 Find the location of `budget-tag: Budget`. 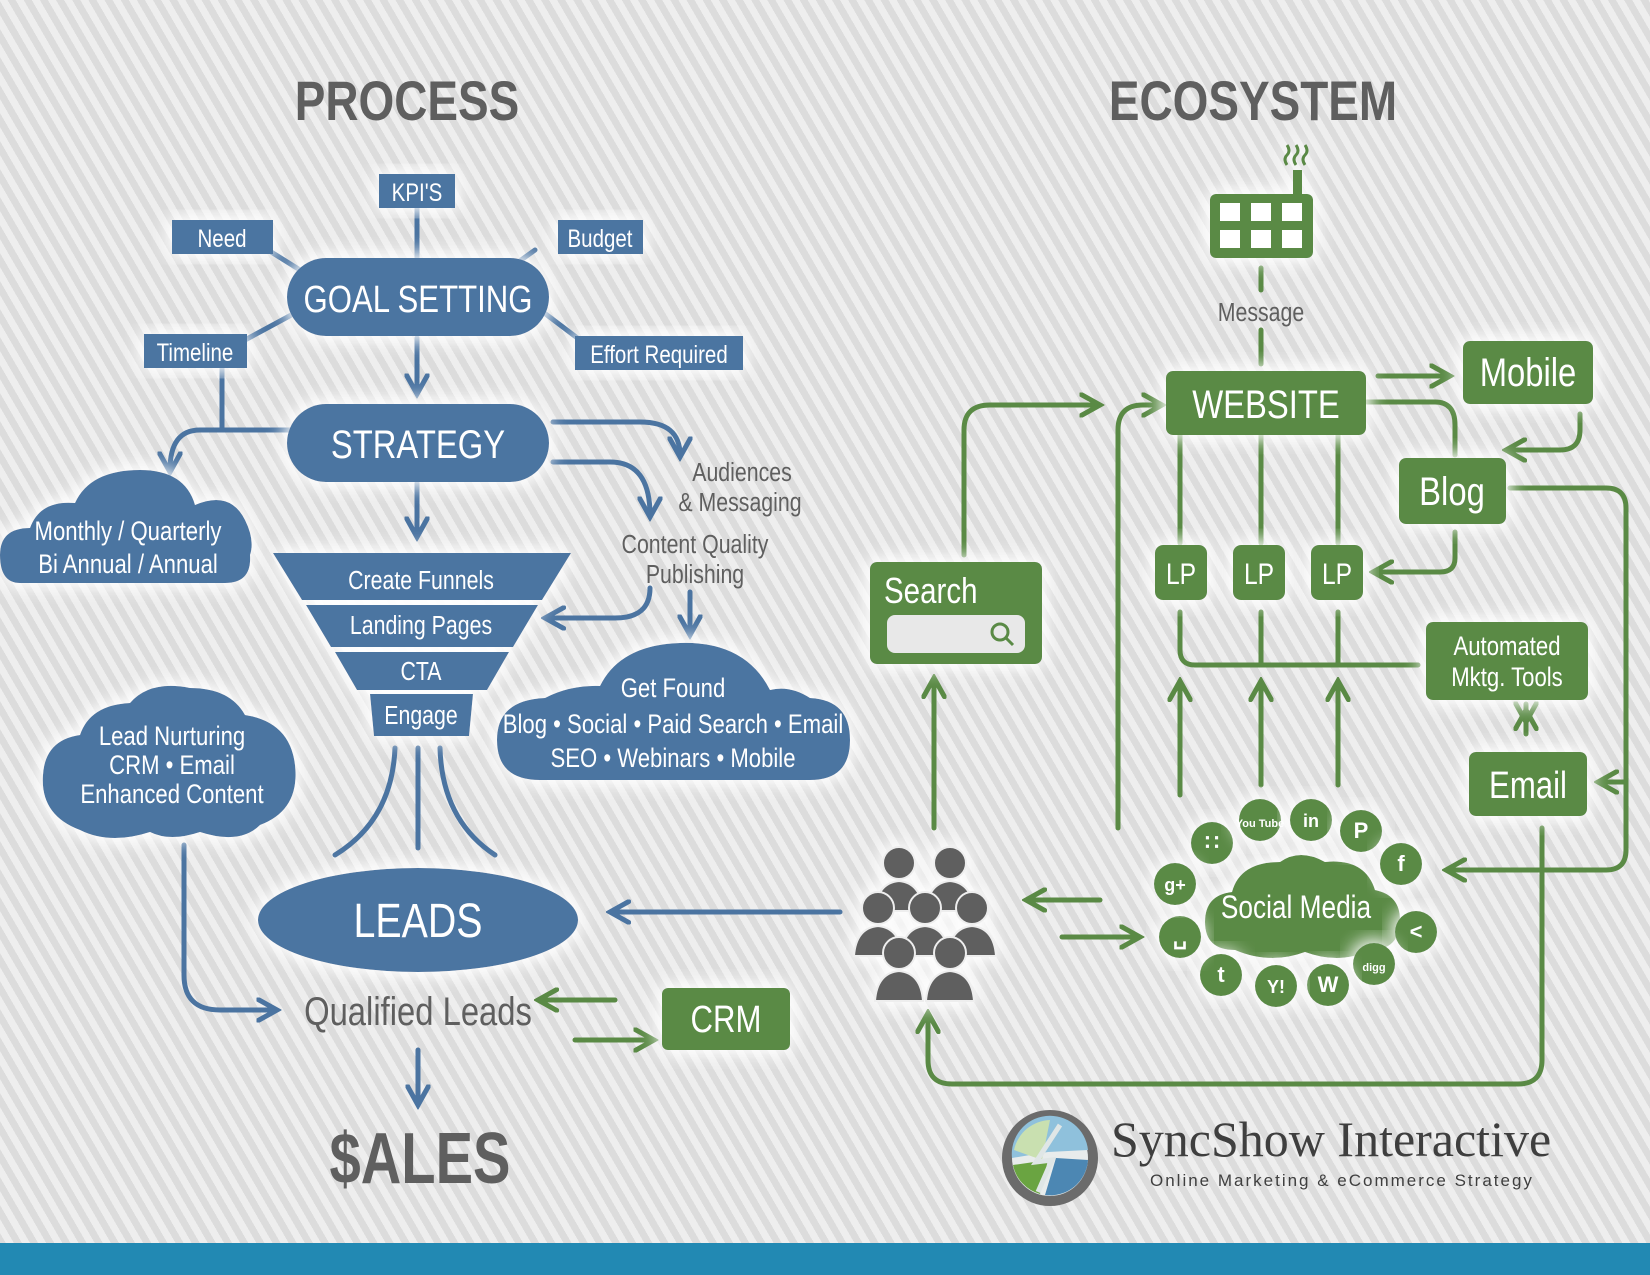

budget-tag: Budget is located at coordinates (600, 237).